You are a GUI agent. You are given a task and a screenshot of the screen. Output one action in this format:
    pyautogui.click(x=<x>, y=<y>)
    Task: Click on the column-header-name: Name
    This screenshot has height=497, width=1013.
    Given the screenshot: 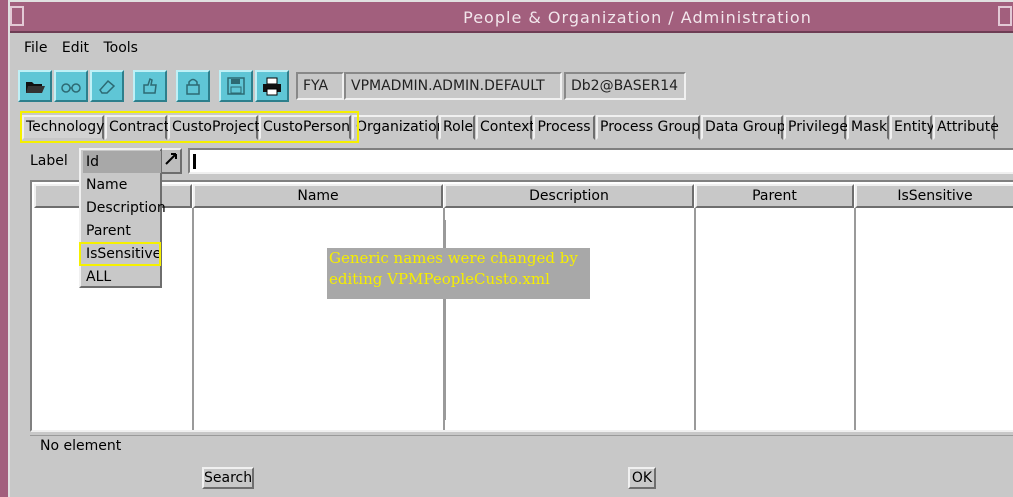 What is the action you would take?
    pyautogui.click(x=318, y=196)
    